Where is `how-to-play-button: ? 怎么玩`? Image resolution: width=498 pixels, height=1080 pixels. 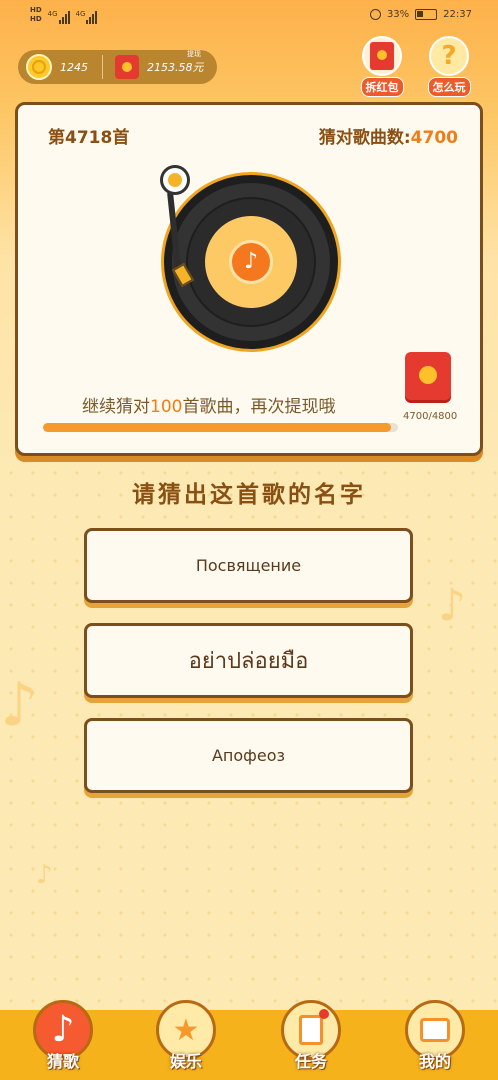 how-to-play-button: ? 怎么玩 is located at coordinates (449, 66).